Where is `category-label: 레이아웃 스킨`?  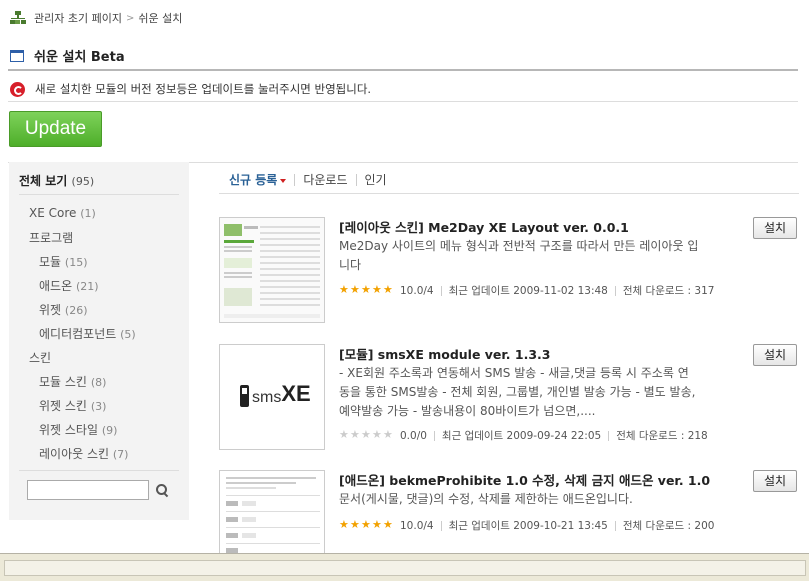 category-label: 레이아웃 스킨 is located at coordinates (74, 454).